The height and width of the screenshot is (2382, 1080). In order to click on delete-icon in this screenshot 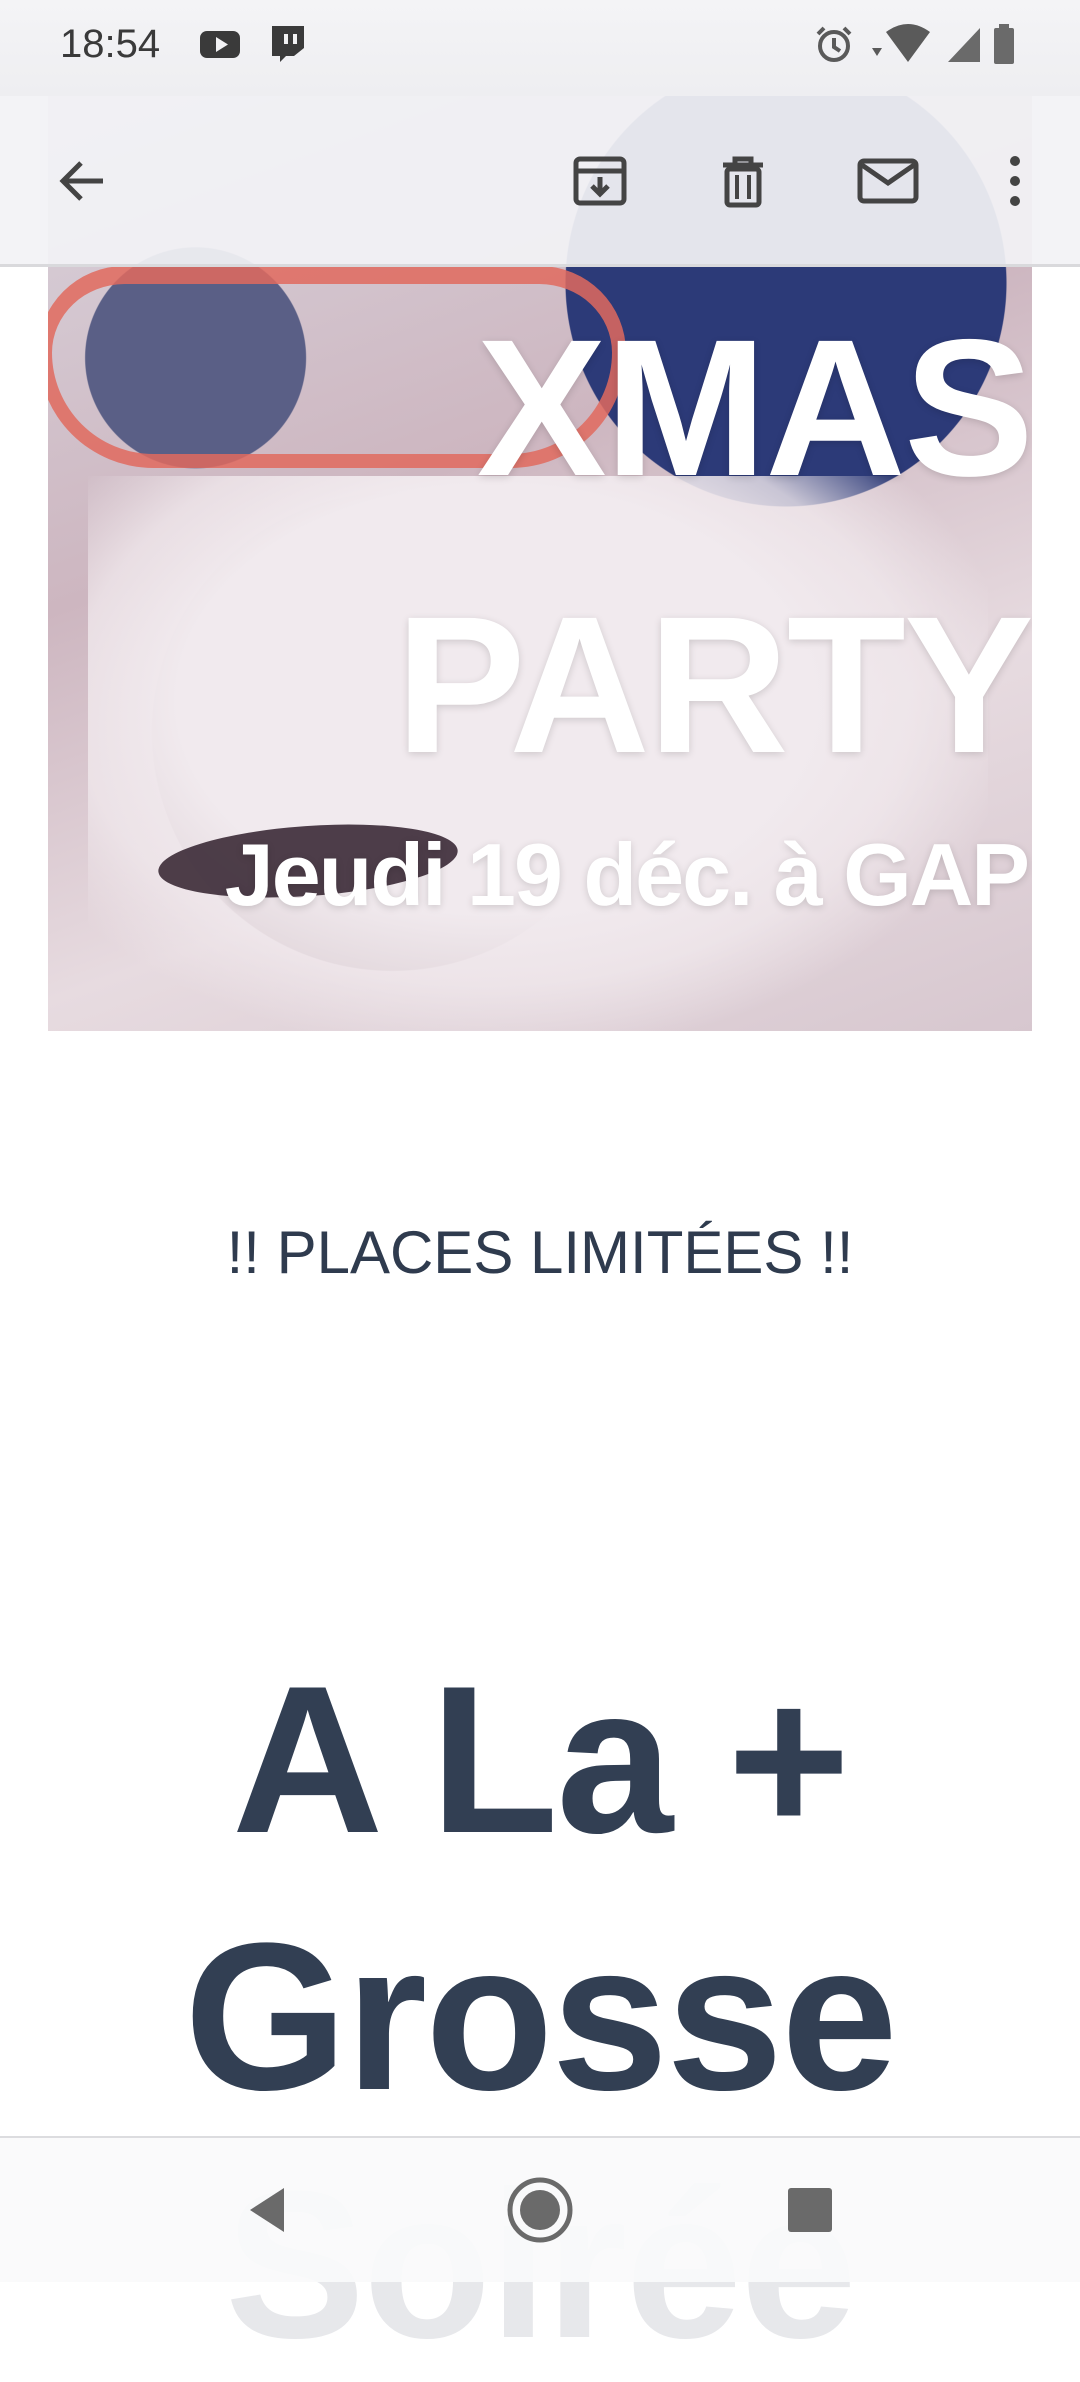, I will do `click(743, 181)`.